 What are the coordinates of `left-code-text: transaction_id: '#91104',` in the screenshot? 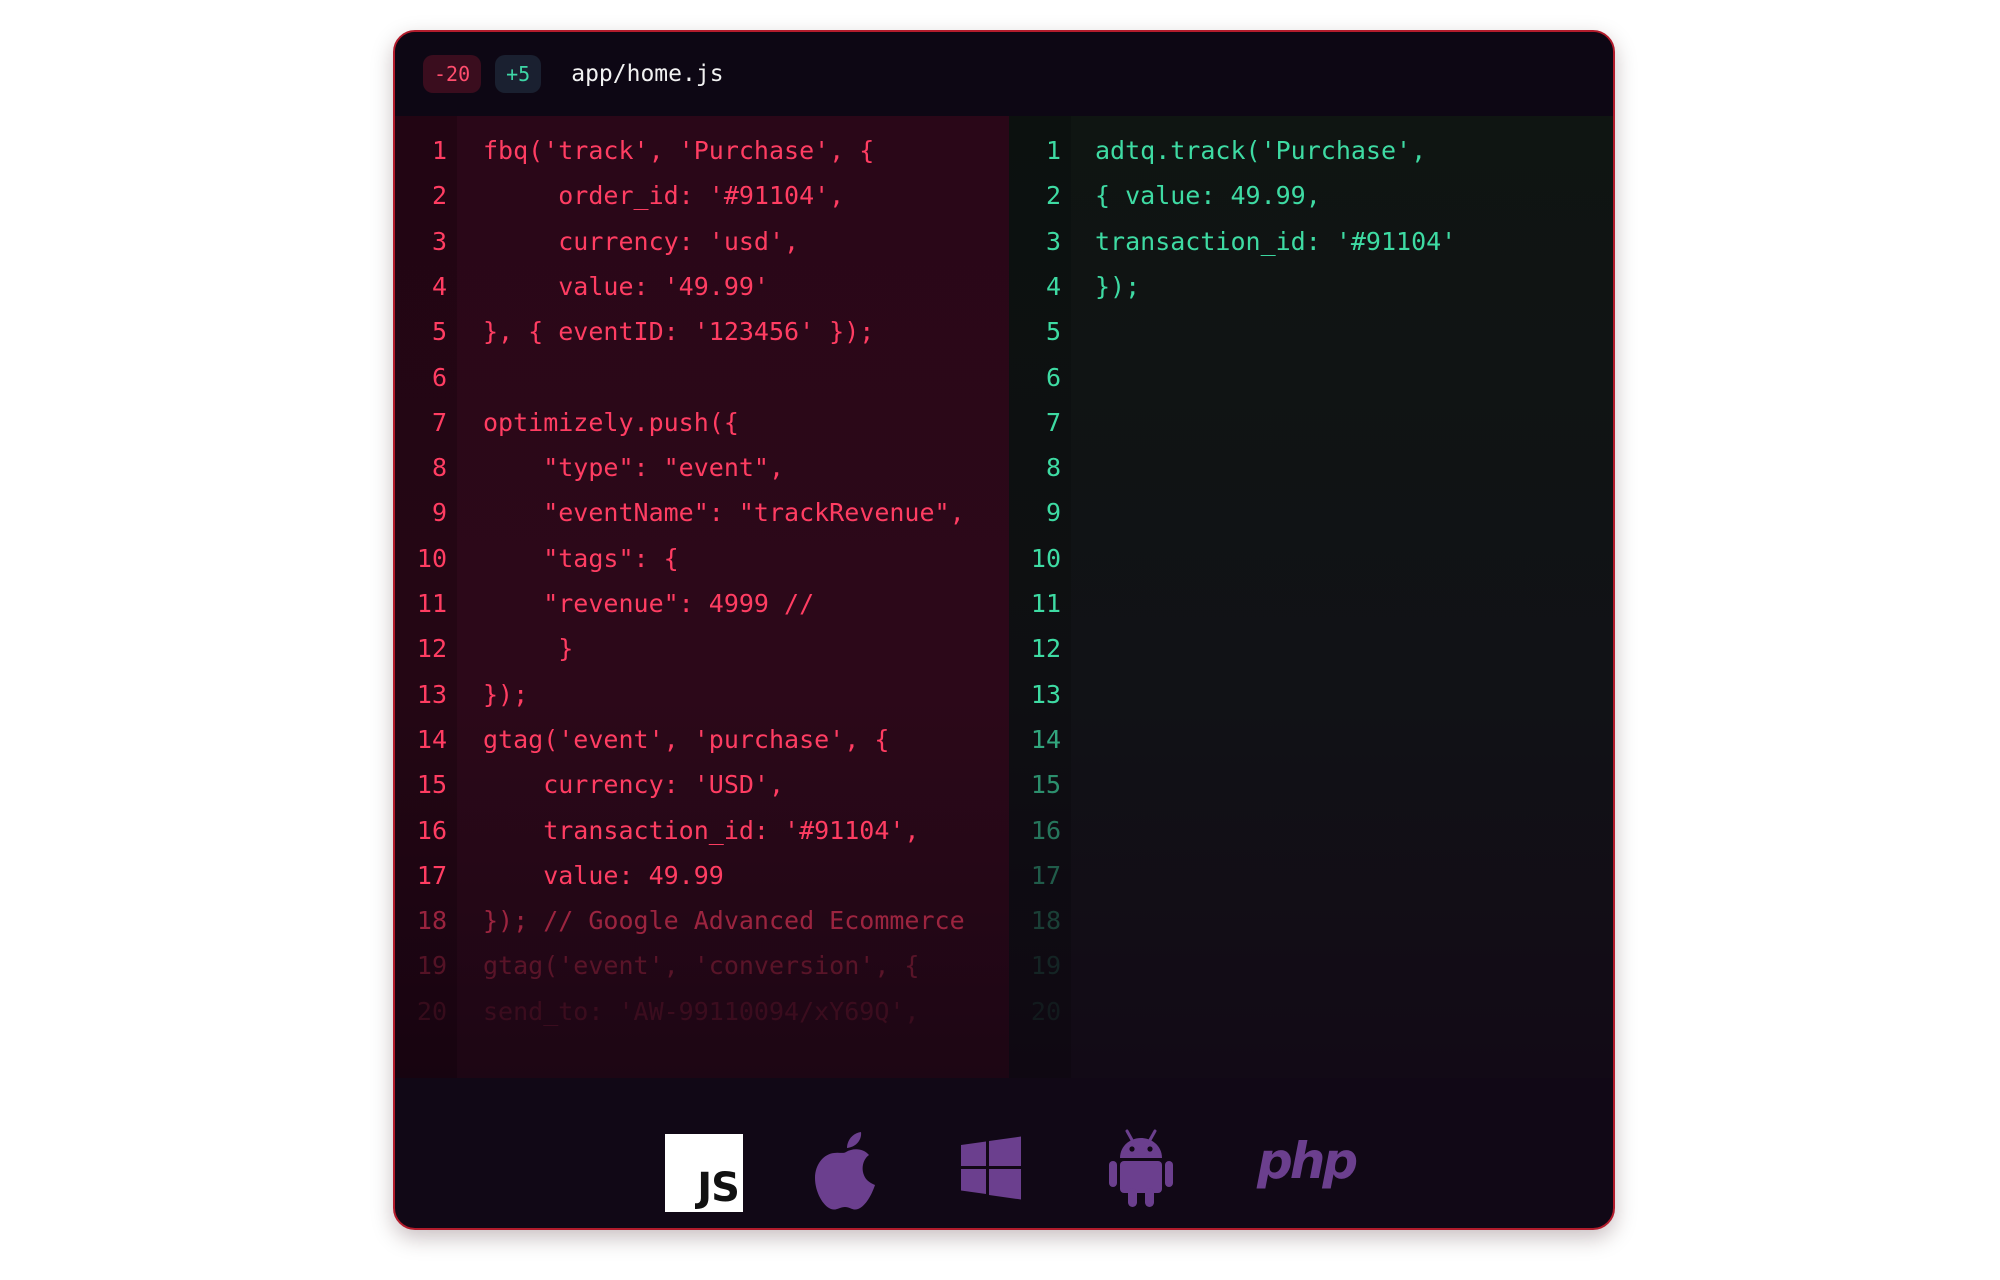 It's located at (701, 830).